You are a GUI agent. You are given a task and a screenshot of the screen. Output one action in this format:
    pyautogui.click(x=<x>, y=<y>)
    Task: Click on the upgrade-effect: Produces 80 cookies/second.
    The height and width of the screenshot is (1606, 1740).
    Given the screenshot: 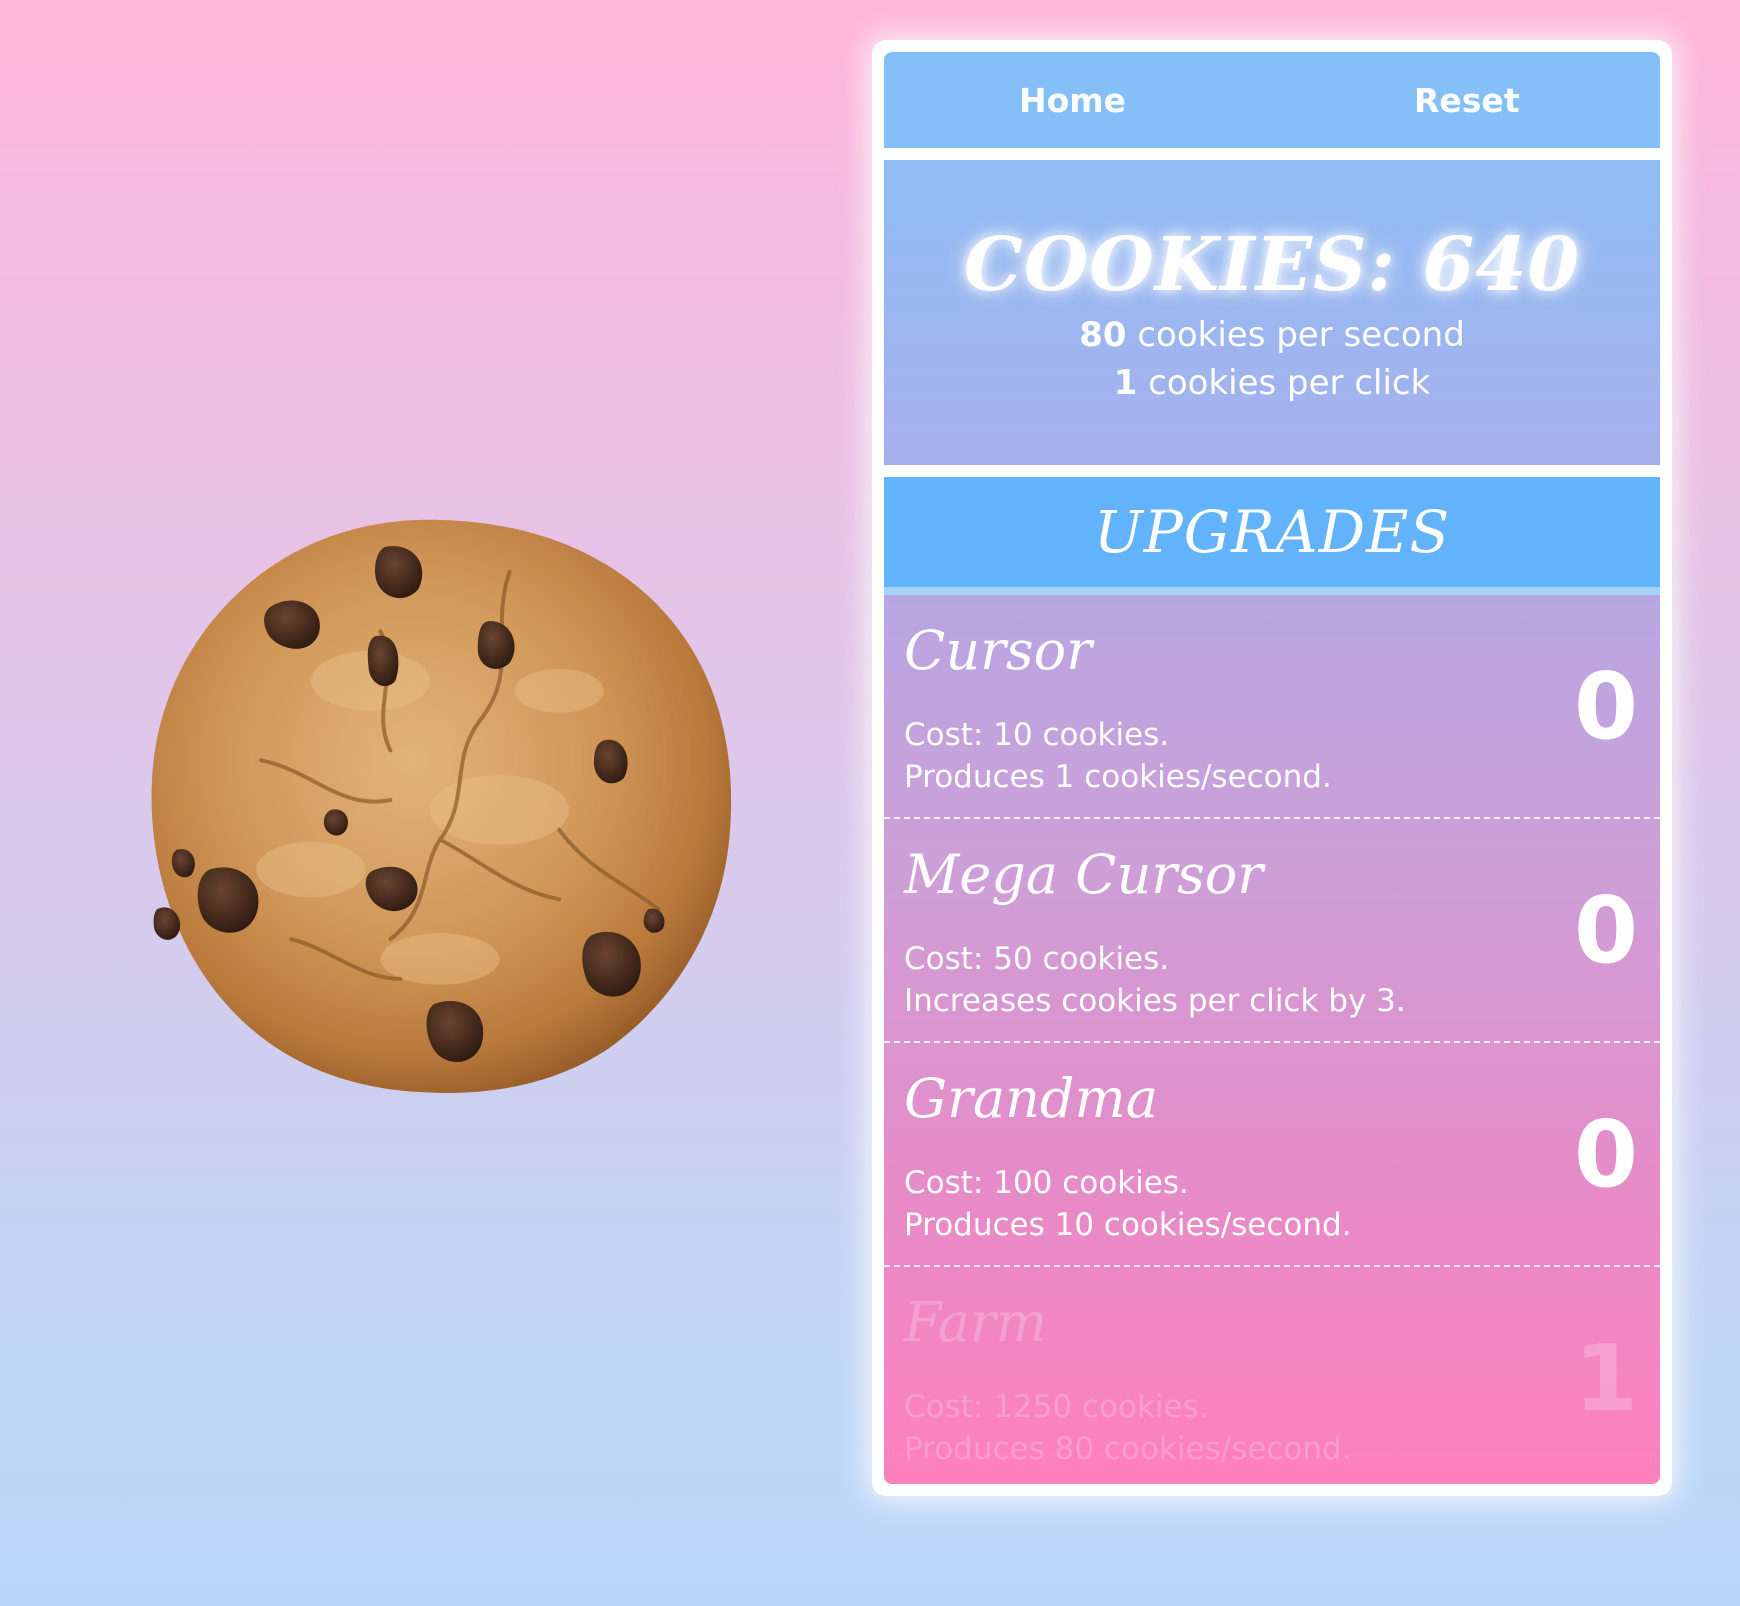 What is the action you would take?
    pyautogui.click(x=1128, y=1449)
    